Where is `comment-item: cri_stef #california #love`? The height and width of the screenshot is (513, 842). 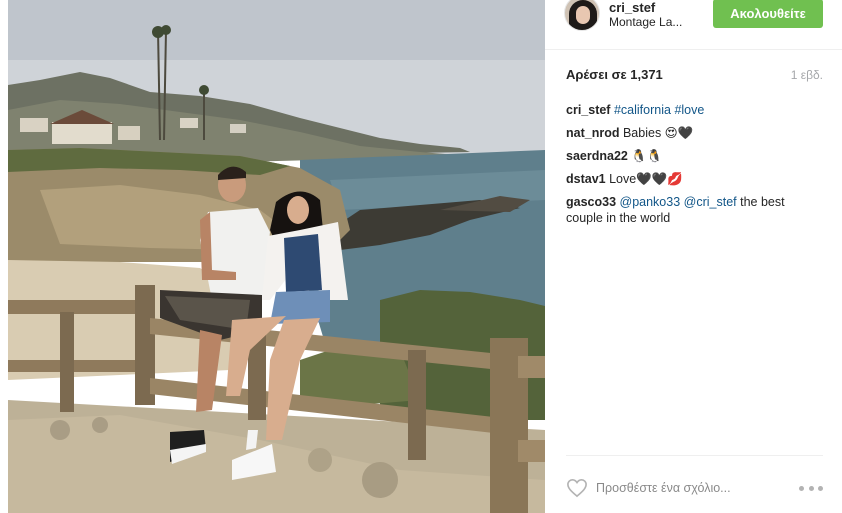
comment-item: cri_stef #california #love is located at coordinates (686, 110).